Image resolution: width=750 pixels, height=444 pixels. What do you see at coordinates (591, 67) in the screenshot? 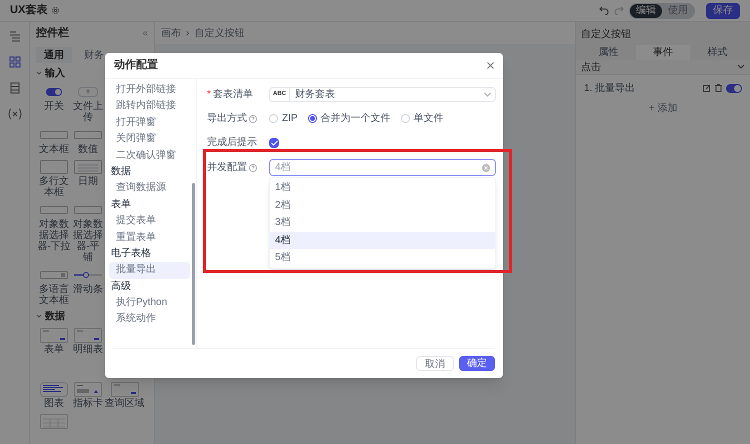
I see `event-name: 点击` at bounding box center [591, 67].